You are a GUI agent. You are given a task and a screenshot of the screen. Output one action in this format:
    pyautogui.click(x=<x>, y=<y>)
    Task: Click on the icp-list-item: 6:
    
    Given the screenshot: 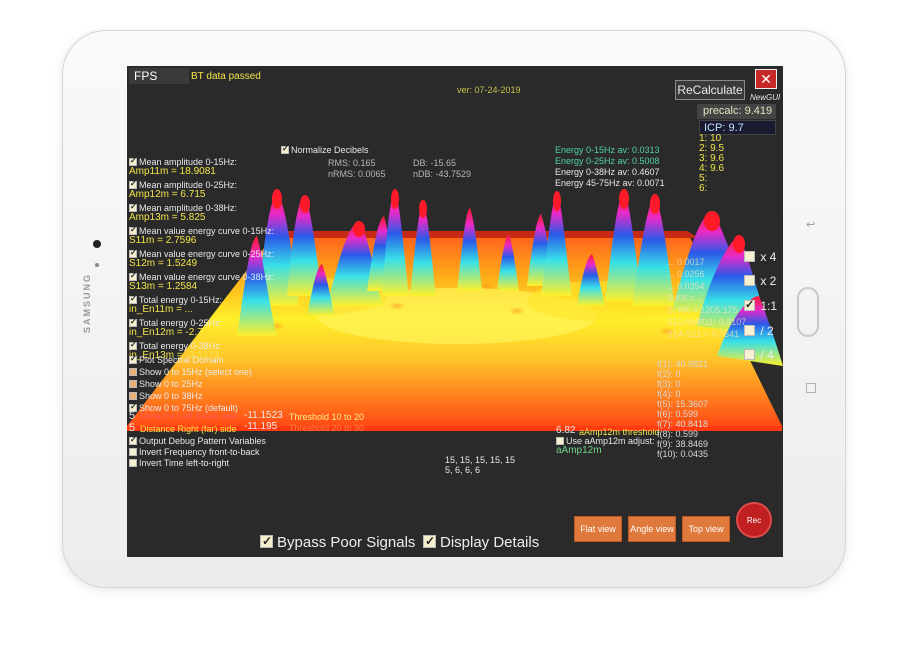 What is the action you would take?
    pyautogui.click(x=703, y=188)
    